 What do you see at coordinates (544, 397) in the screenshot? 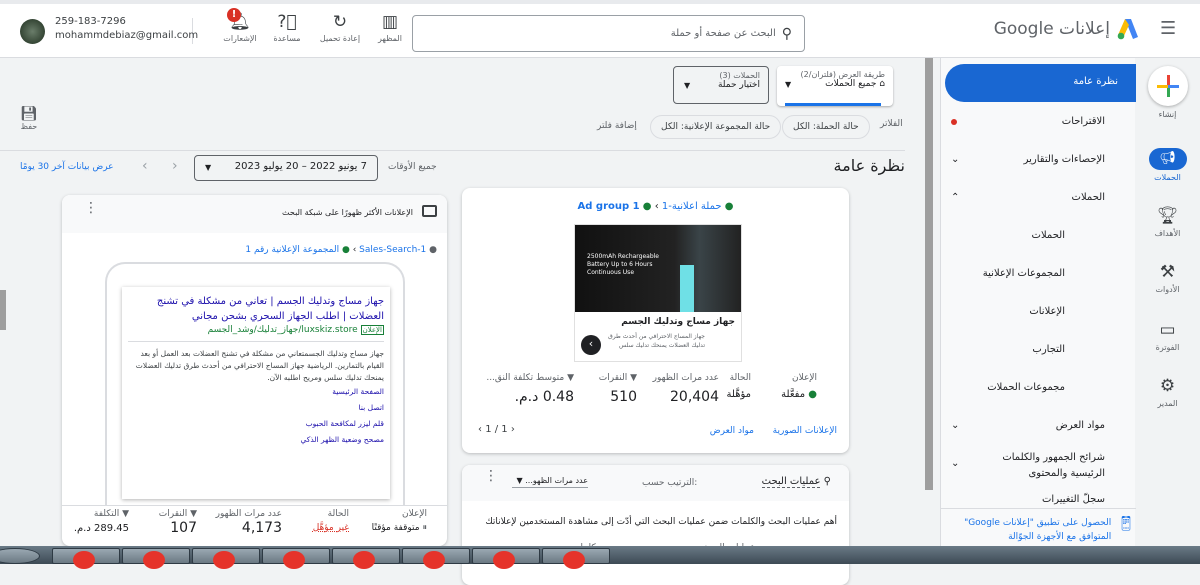
I see `cpc-value: 0.48 د.م.` at bounding box center [544, 397].